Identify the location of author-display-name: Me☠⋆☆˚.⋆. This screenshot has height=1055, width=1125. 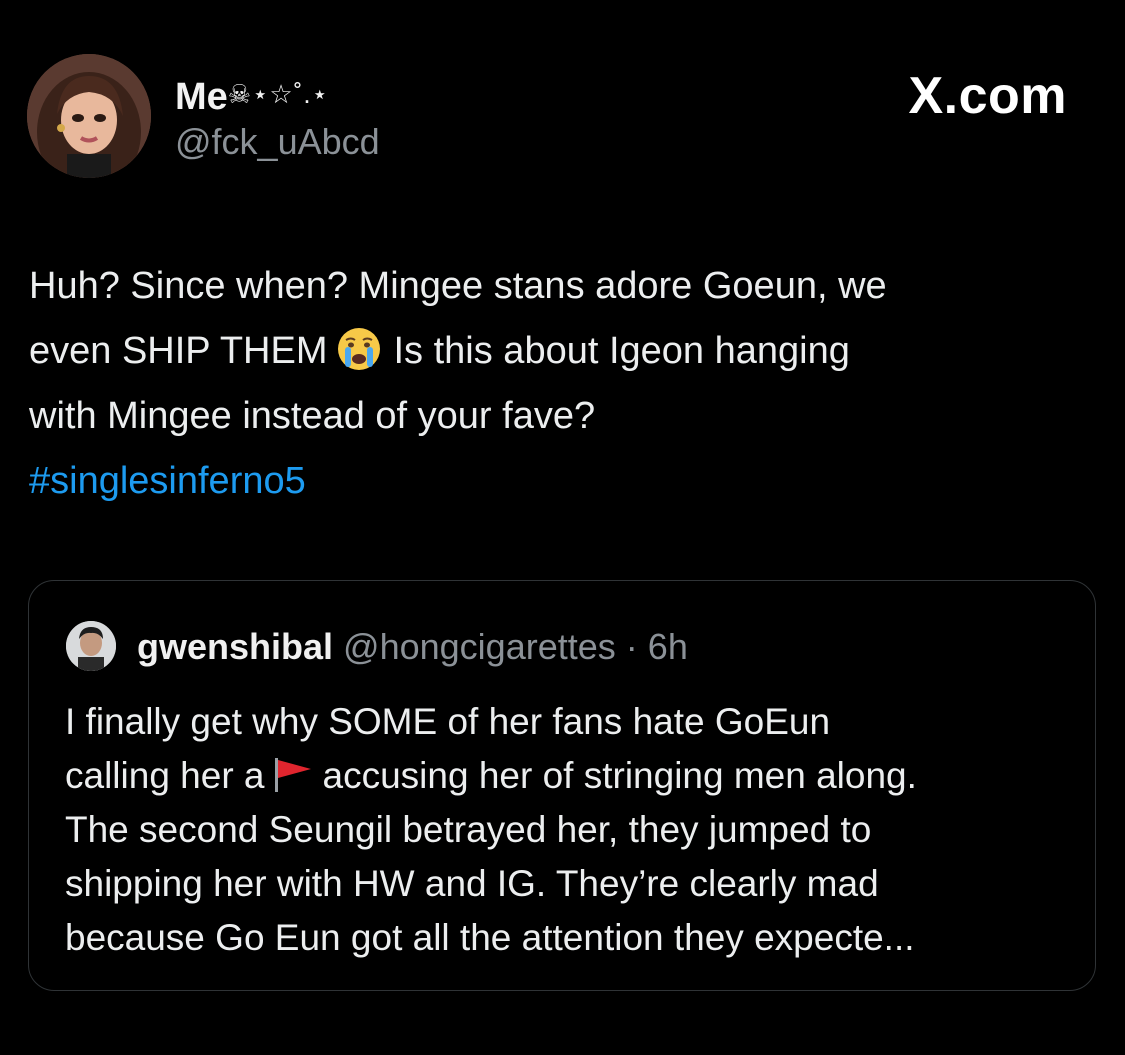
(252, 95).